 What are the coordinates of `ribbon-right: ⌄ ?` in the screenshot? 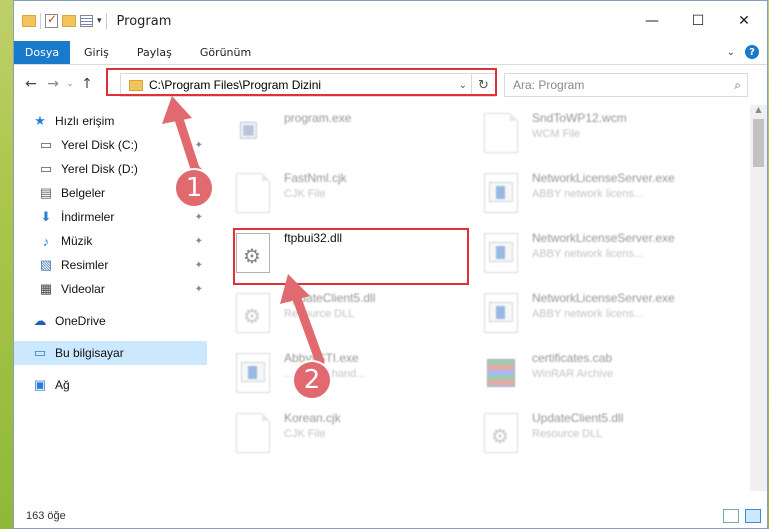 It's located at (743, 52).